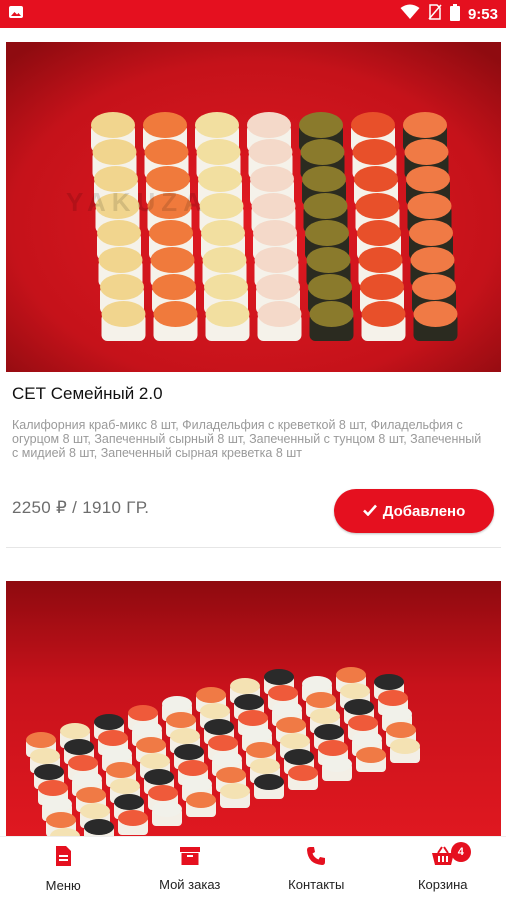 Image resolution: width=506 pixels, height=901 pixels. I want to click on nav-cart-label: Корзина, so click(442, 884).